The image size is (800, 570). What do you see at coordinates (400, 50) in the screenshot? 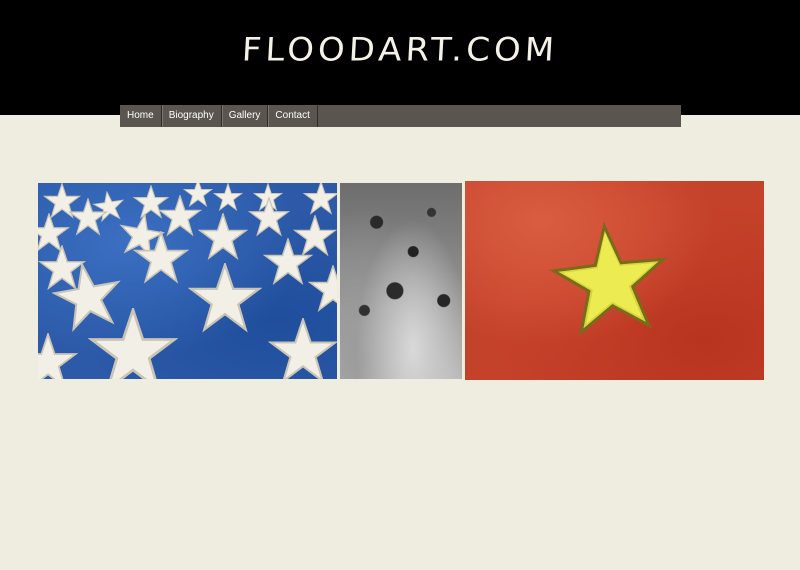
I see `site-logo: FLOODART.COM` at bounding box center [400, 50].